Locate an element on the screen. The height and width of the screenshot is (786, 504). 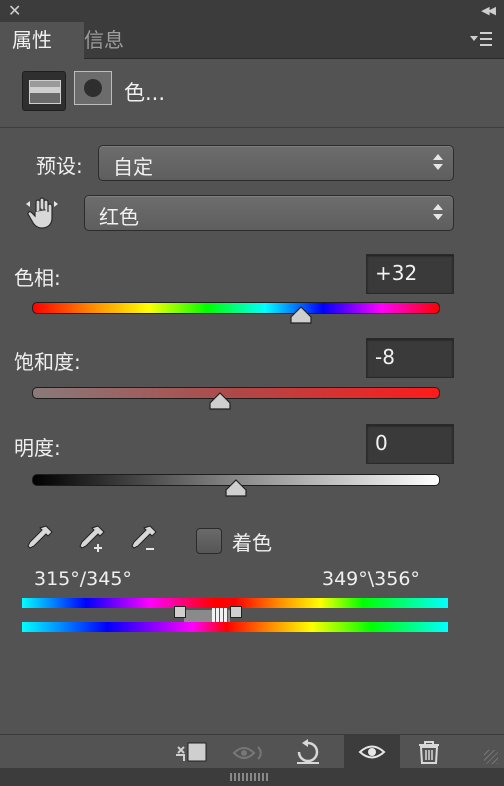
color-range-control is located at coordinates (208, 613).